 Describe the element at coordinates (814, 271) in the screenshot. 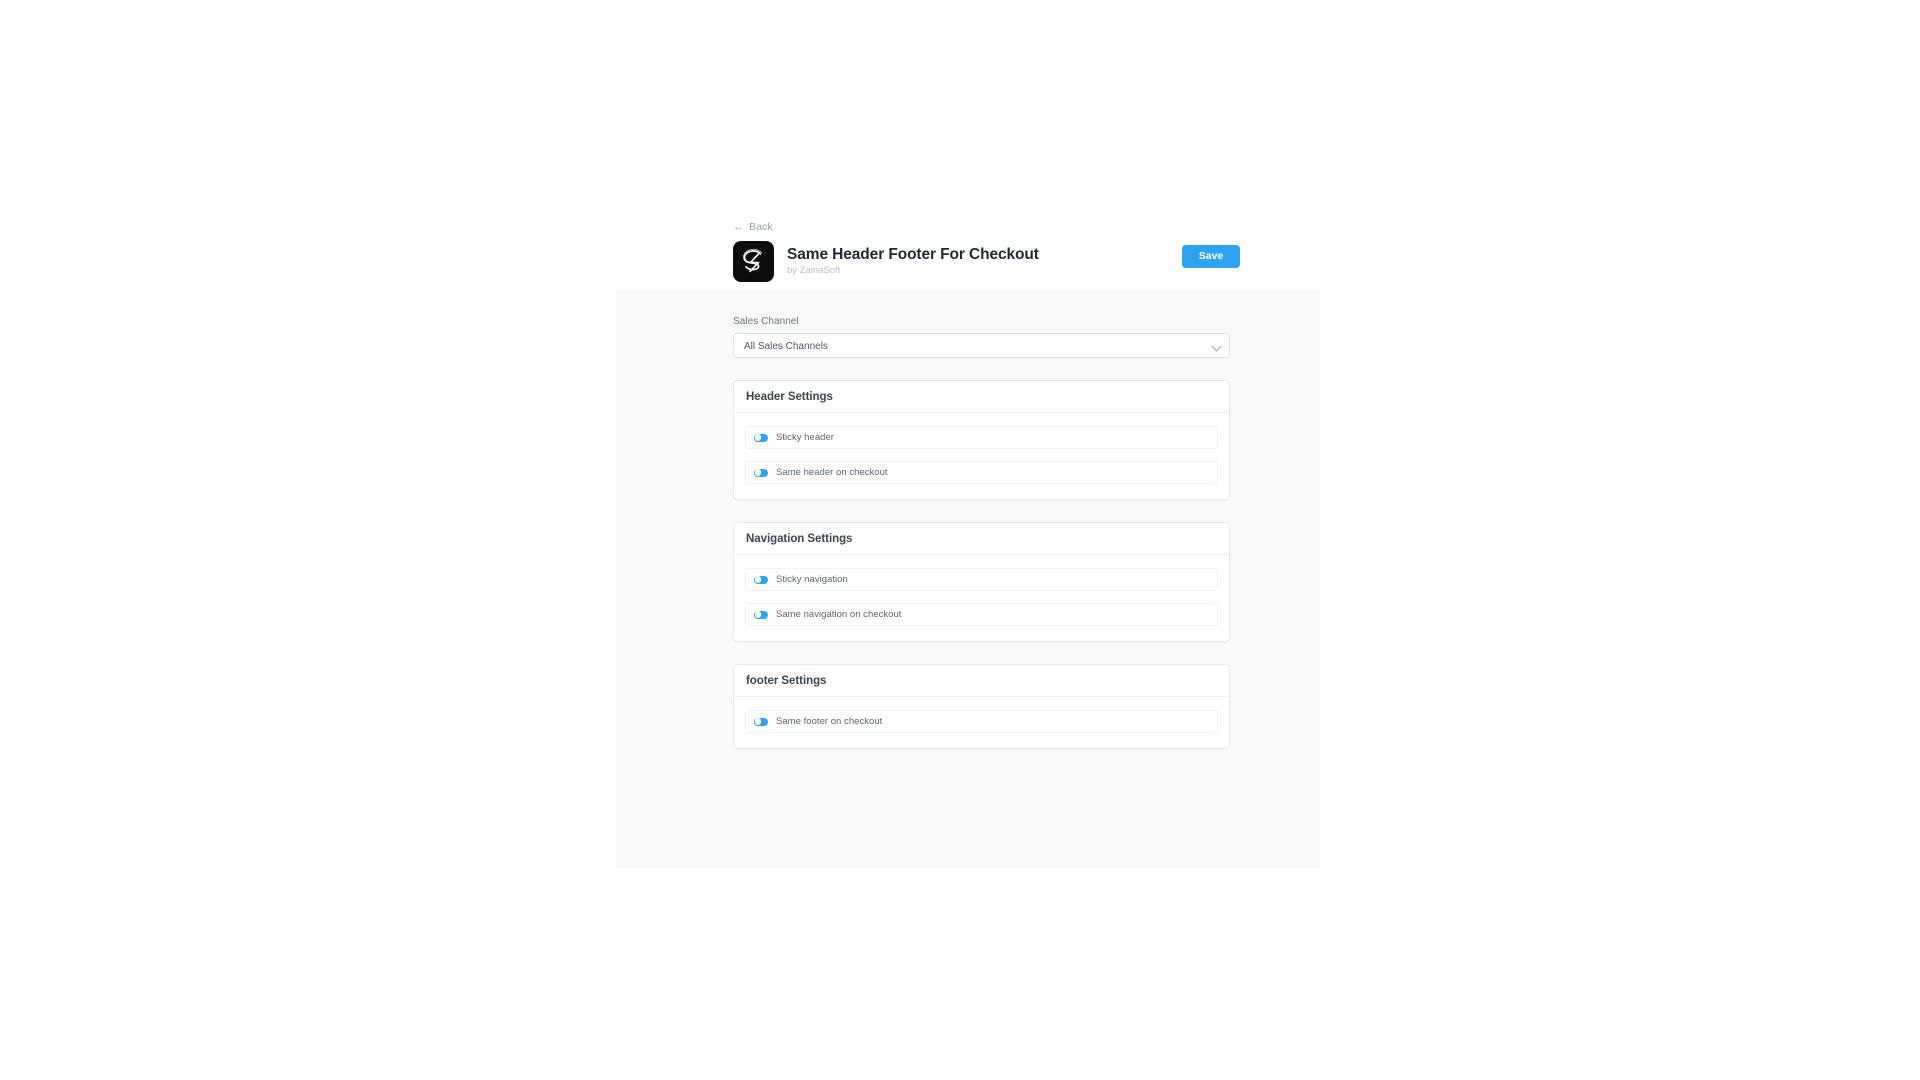

I see `app-author: by ZainaSoft` at that location.